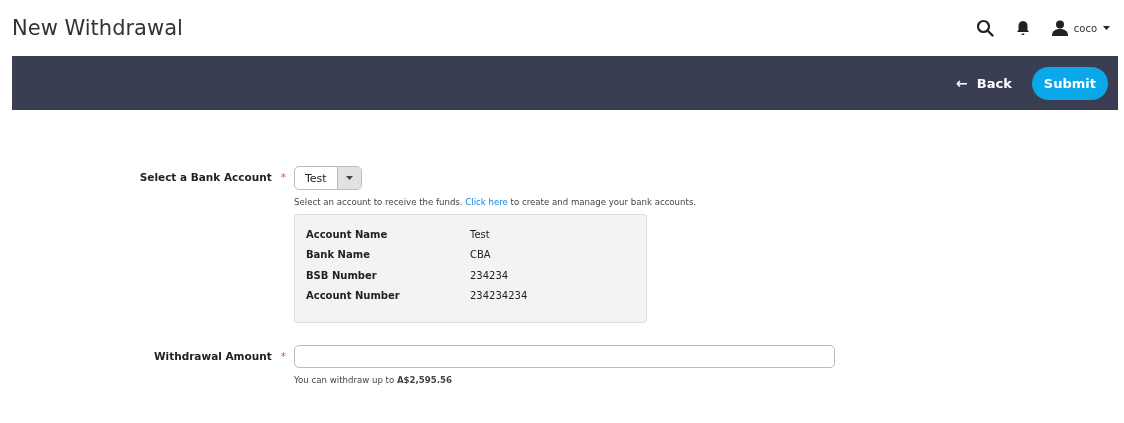 This screenshot has height=423, width=1124. Describe the element at coordinates (97, 28) in the screenshot. I see `page-title: New Withdrawal` at that location.